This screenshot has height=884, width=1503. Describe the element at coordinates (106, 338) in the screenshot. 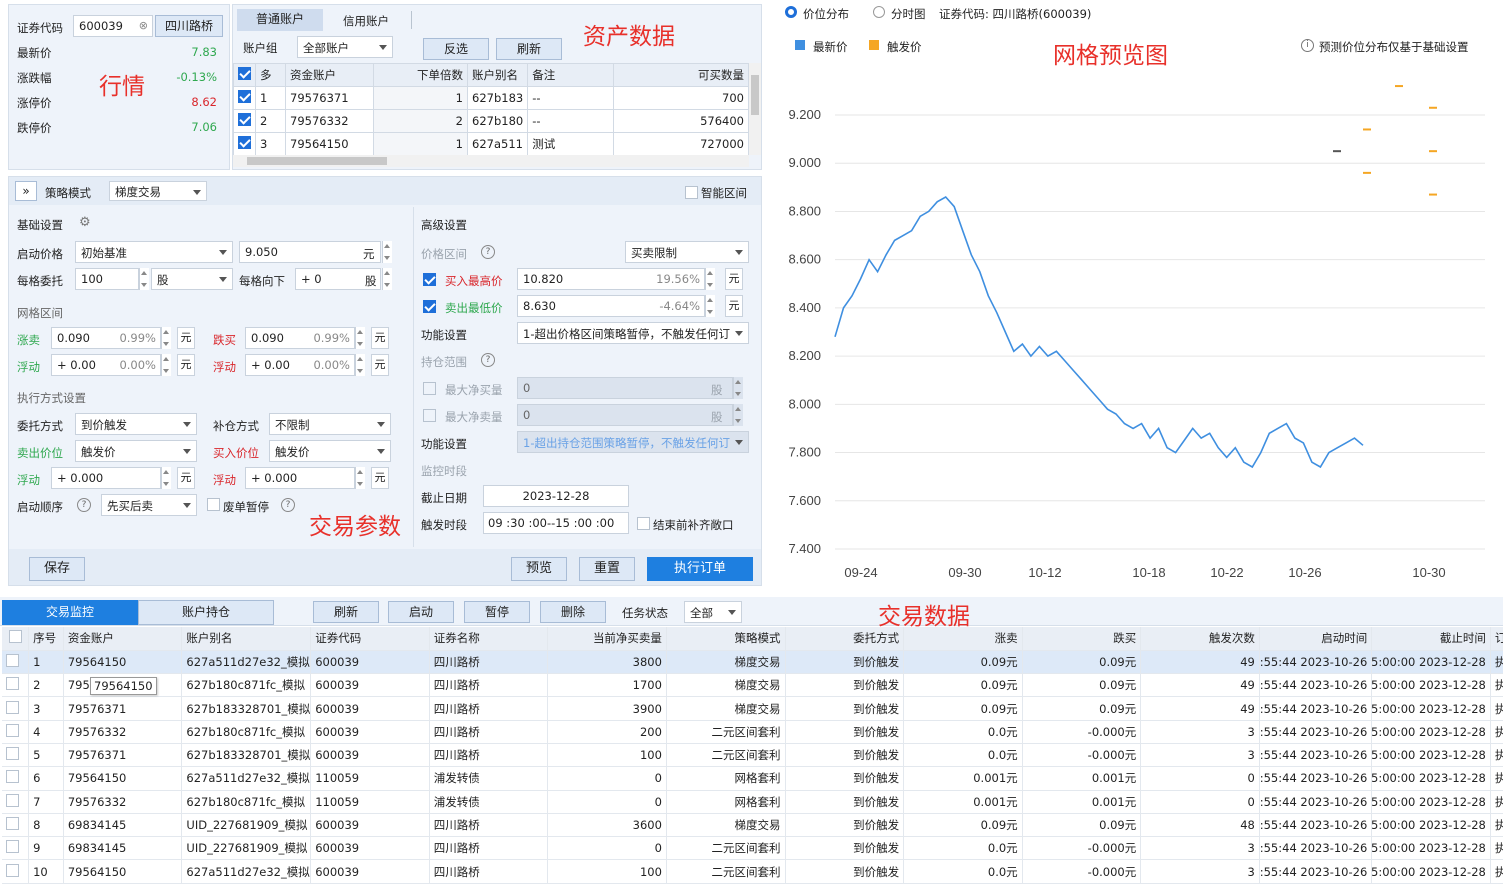

I see `rise-sell-input: 0.090 0.99%` at that location.